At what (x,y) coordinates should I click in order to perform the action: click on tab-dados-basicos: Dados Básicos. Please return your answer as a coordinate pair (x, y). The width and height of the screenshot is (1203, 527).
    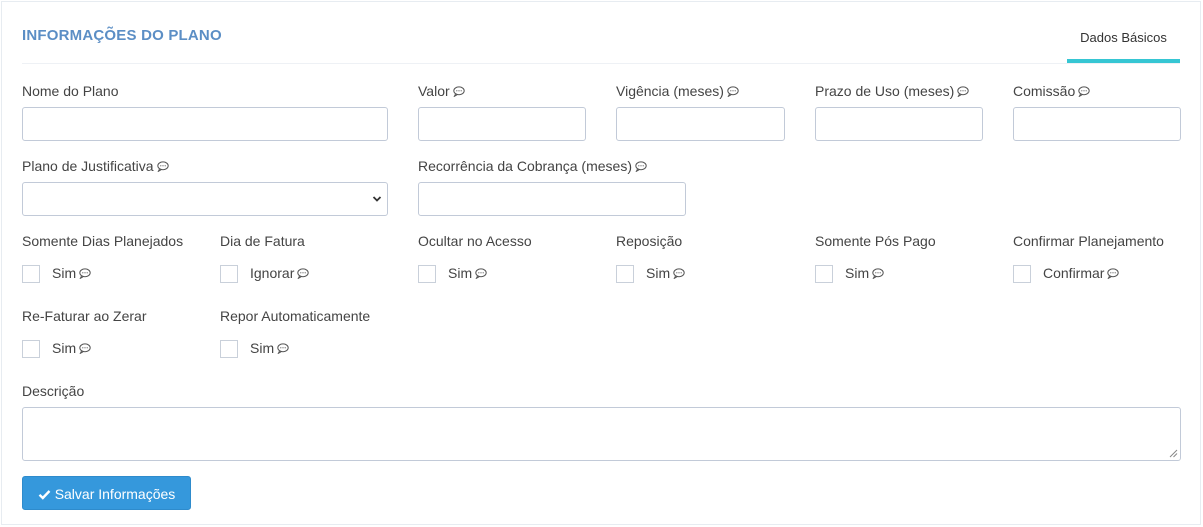
    Looking at the image, I should click on (1123, 44).